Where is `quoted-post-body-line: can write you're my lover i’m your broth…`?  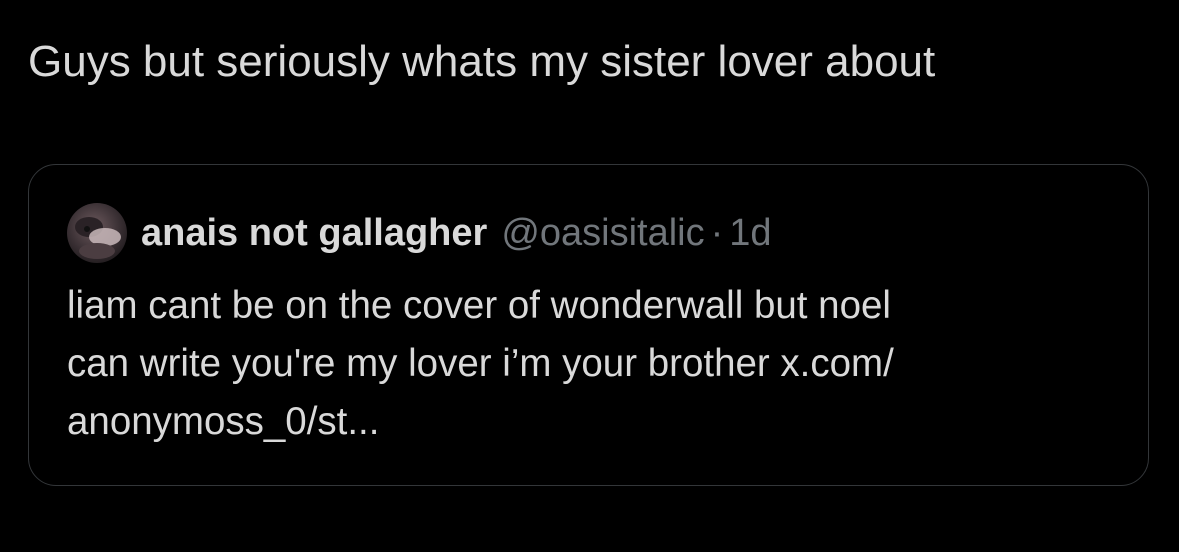 quoted-post-body-line: can write you're my lover i’m your broth… is located at coordinates (480, 363).